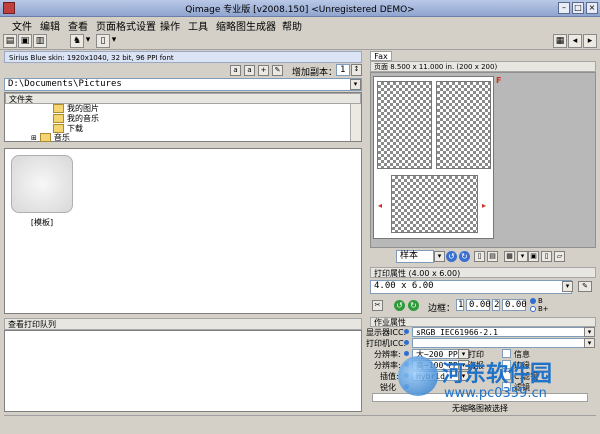 This screenshot has height=434, width=600. Describe the element at coordinates (170, 25) in the screenshot. I see `menu-operations: 操作` at that location.